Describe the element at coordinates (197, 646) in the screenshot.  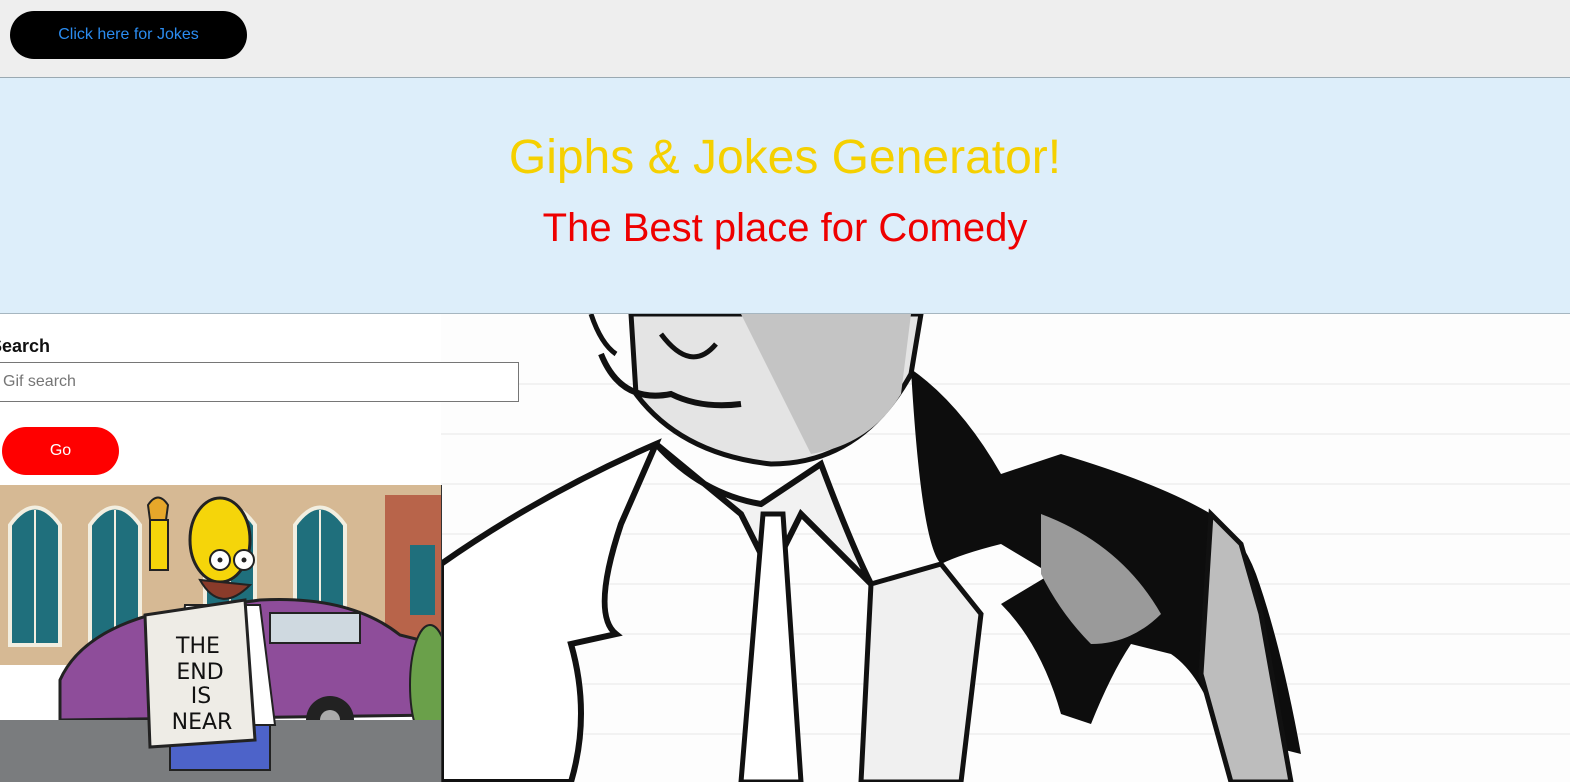
I see `sign-text: THE` at that location.